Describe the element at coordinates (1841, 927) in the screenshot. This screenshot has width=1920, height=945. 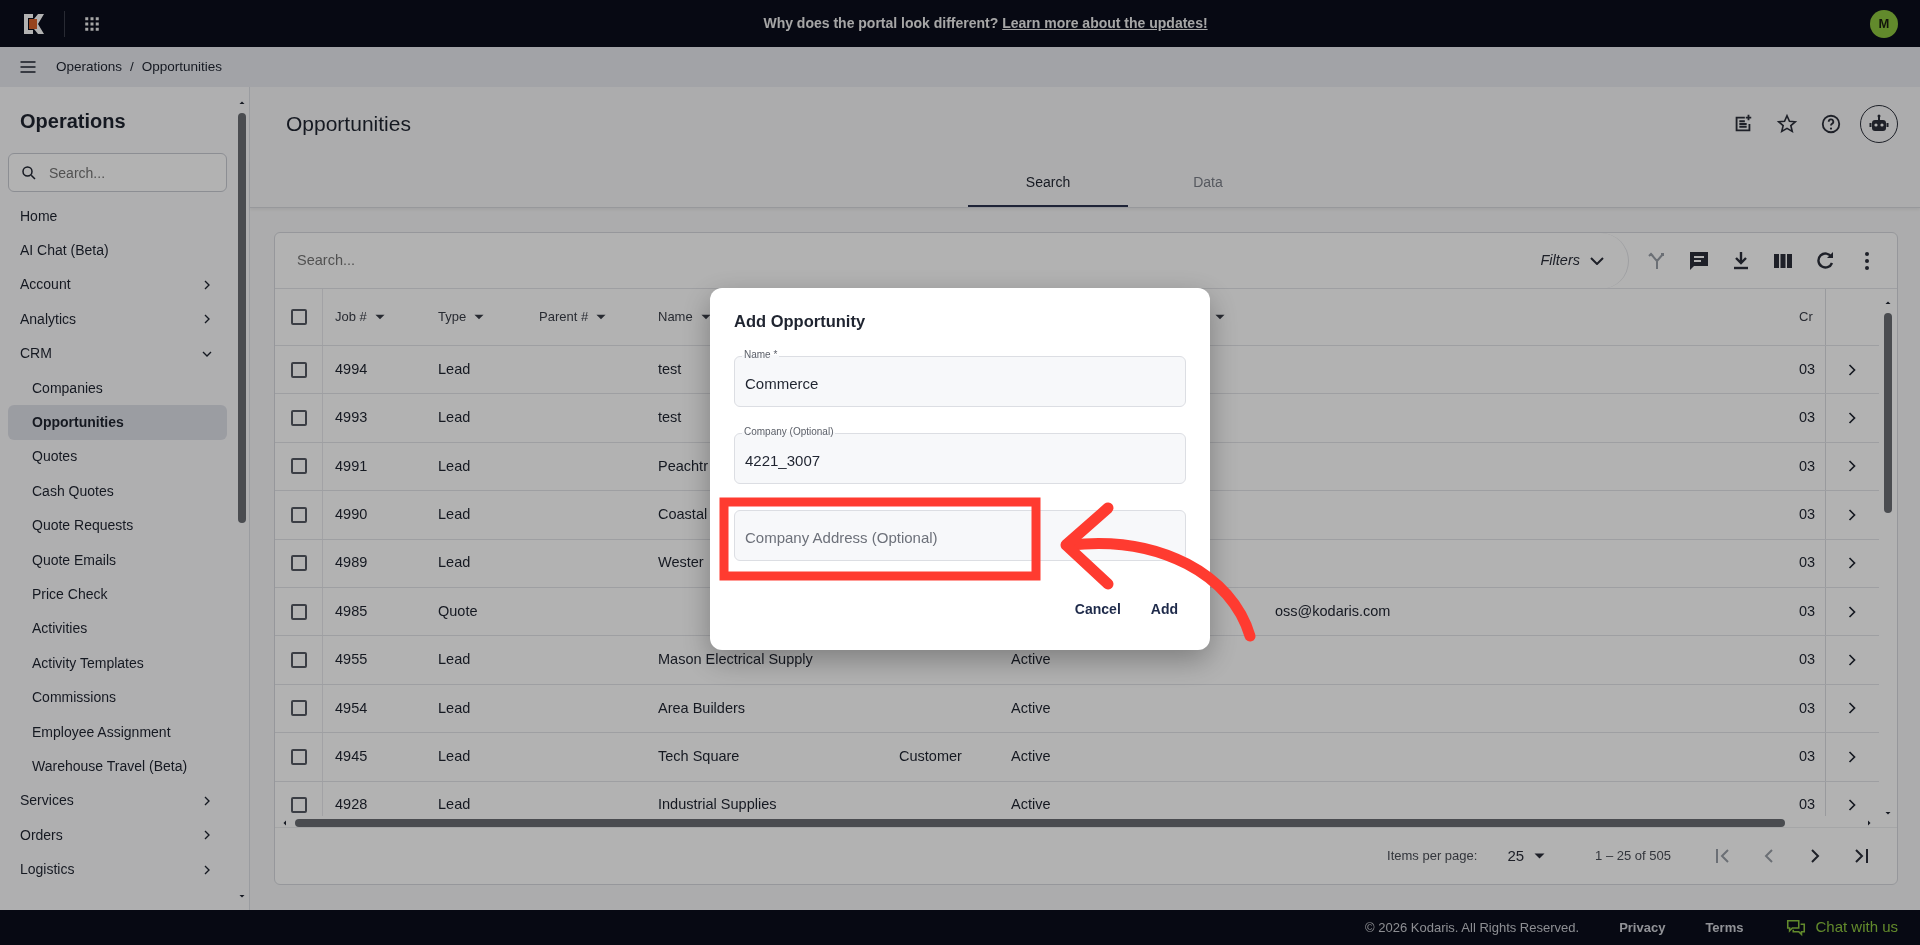
I see `chat-button: Chat with us` at that location.